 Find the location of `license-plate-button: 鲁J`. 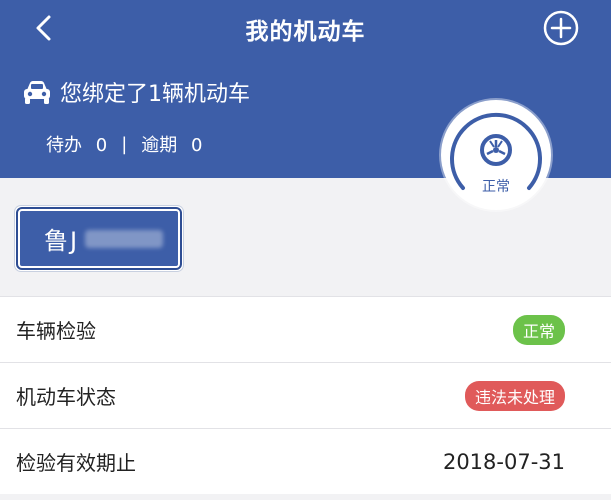

license-plate-button: 鲁J is located at coordinates (99, 238).